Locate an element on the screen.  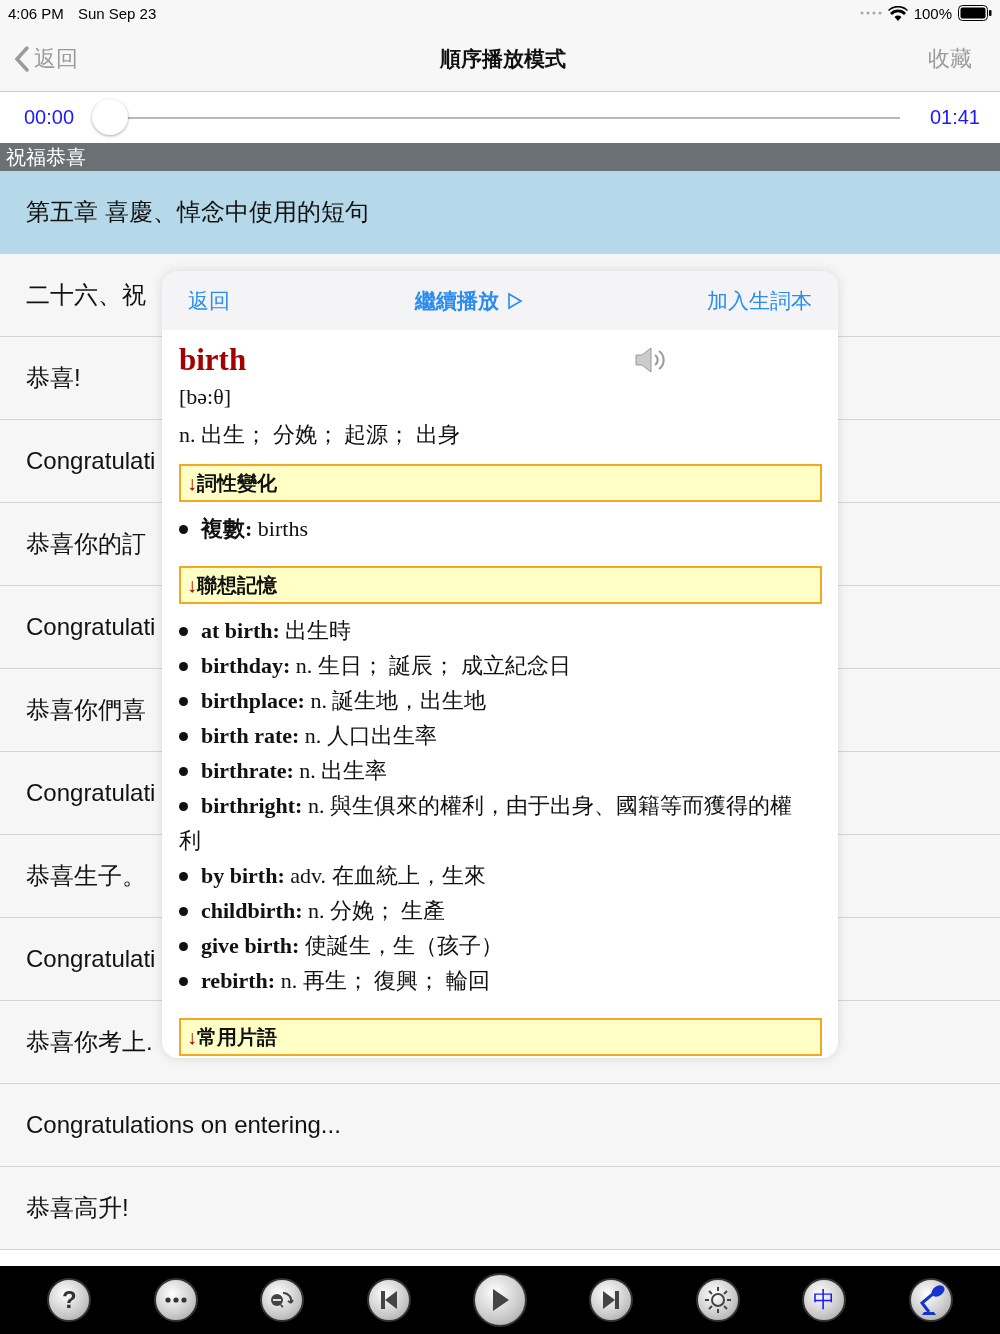
loop-button is located at coordinates (282, 1300).